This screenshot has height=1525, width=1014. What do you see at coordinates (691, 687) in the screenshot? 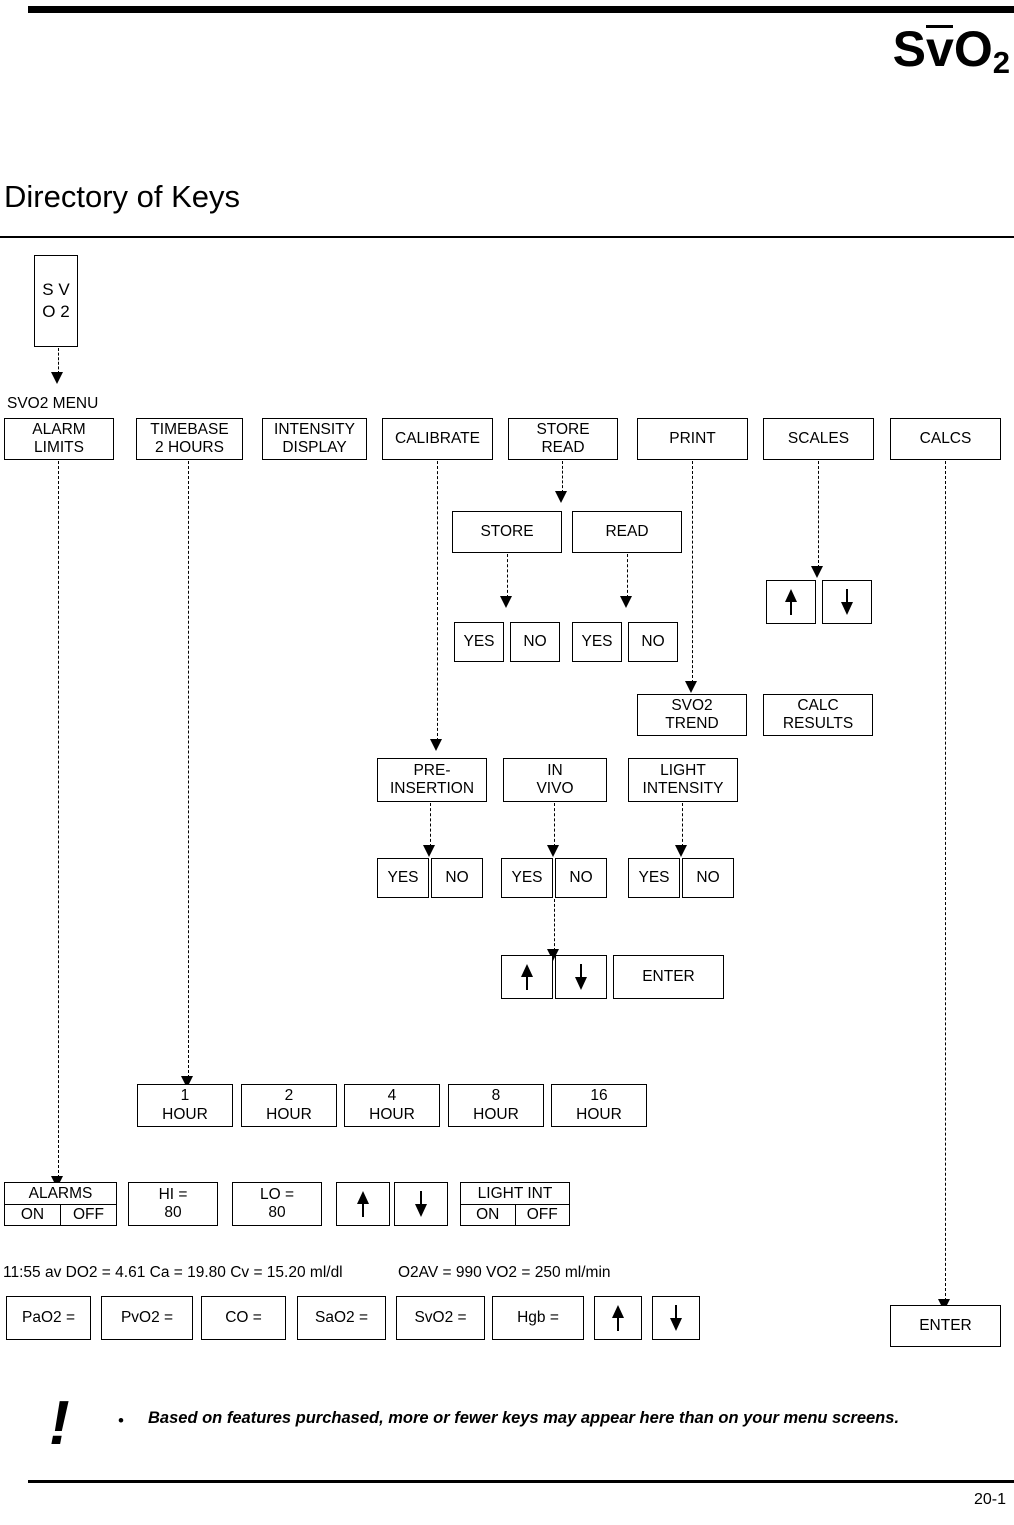
I see `arrowhead-print` at bounding box center [691, 687].